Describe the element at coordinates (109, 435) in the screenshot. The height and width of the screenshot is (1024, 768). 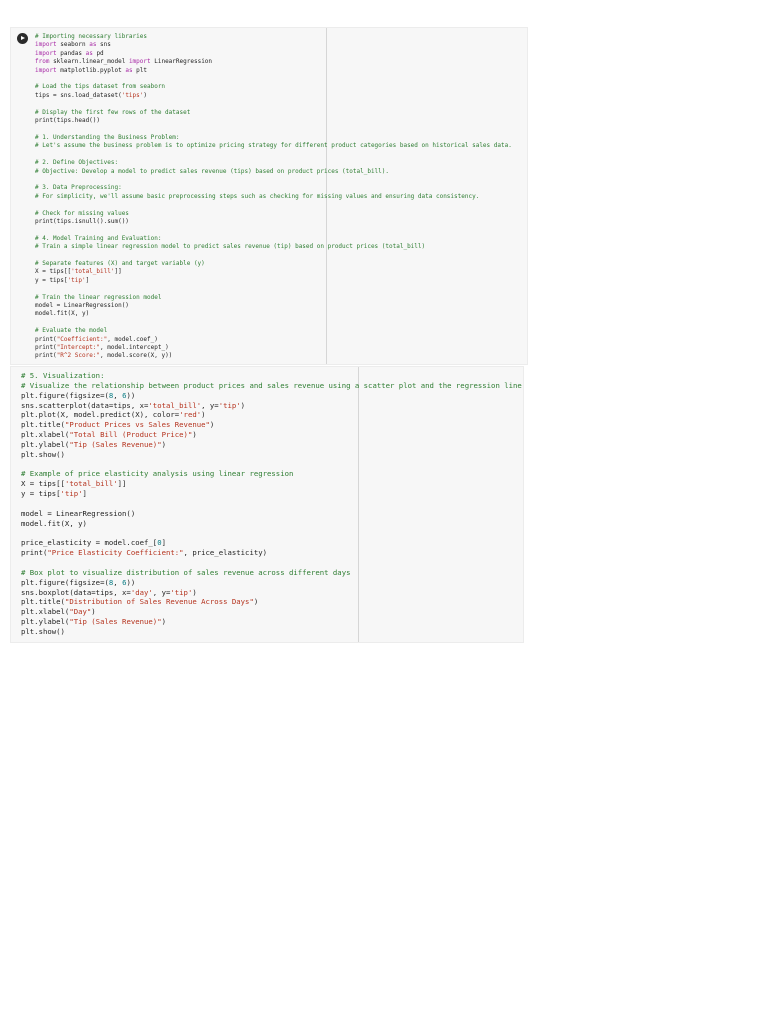
I see `code-line: plt.xlabel("Total Bill (Product Price)")` at that location.